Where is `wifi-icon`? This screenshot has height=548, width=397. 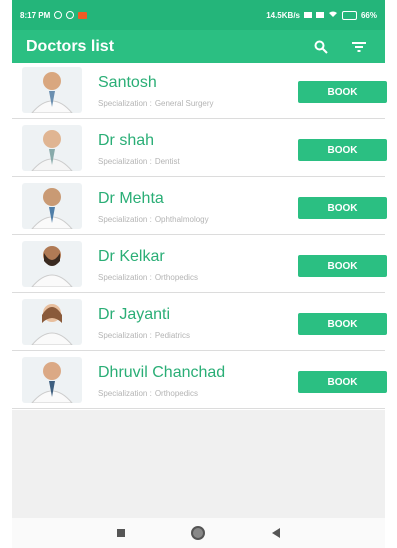
wifi-icon is located at coordinates (333, 15).